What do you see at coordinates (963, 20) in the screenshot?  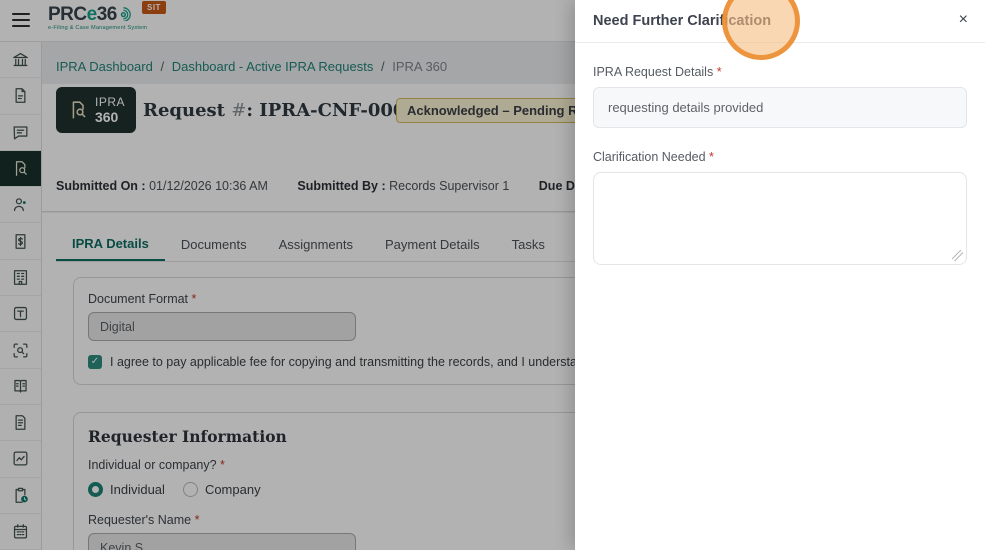 I see `close-icon: ×` at bounding box center [963, 20].